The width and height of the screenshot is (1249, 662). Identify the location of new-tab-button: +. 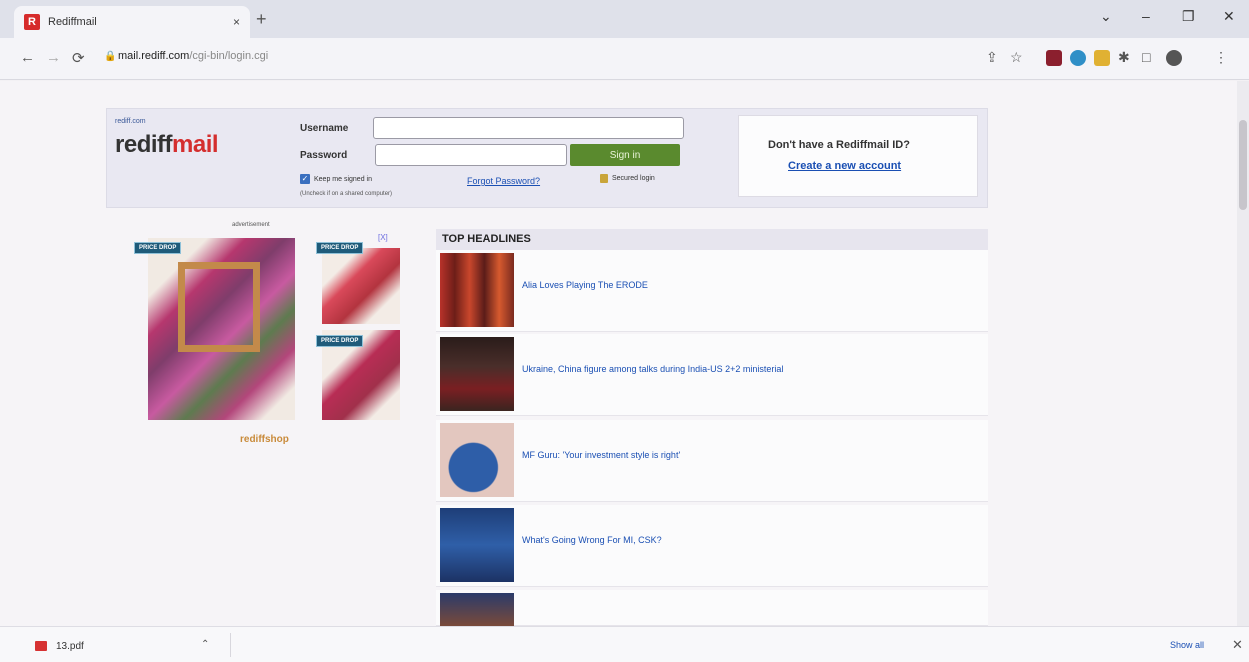
(261, 19).